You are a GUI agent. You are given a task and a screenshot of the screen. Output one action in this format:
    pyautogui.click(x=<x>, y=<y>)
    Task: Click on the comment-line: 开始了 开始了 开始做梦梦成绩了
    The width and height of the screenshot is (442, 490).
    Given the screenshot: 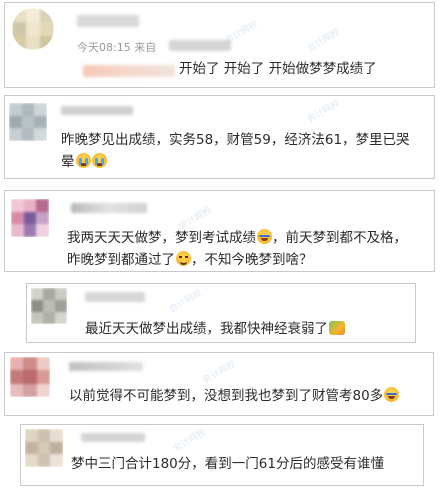 What is the action you would take?
    pyautogui.click(x=278, y=69)
    